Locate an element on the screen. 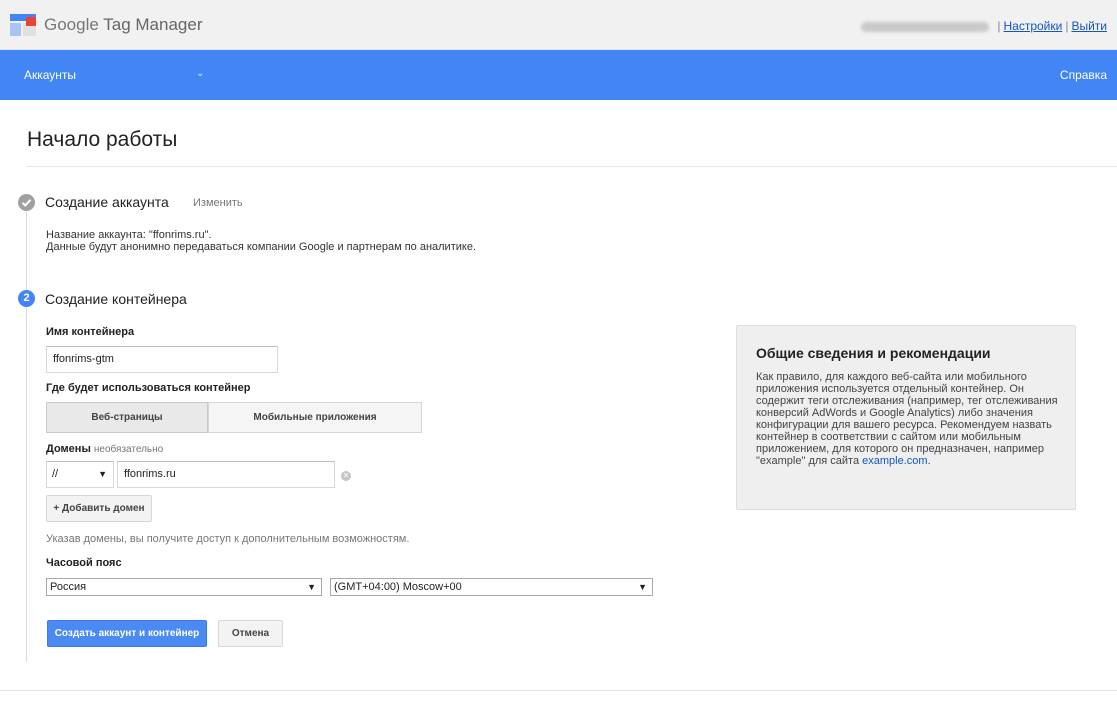  user-area: | Настройки | Выйти is located at coordinates (984, 26).